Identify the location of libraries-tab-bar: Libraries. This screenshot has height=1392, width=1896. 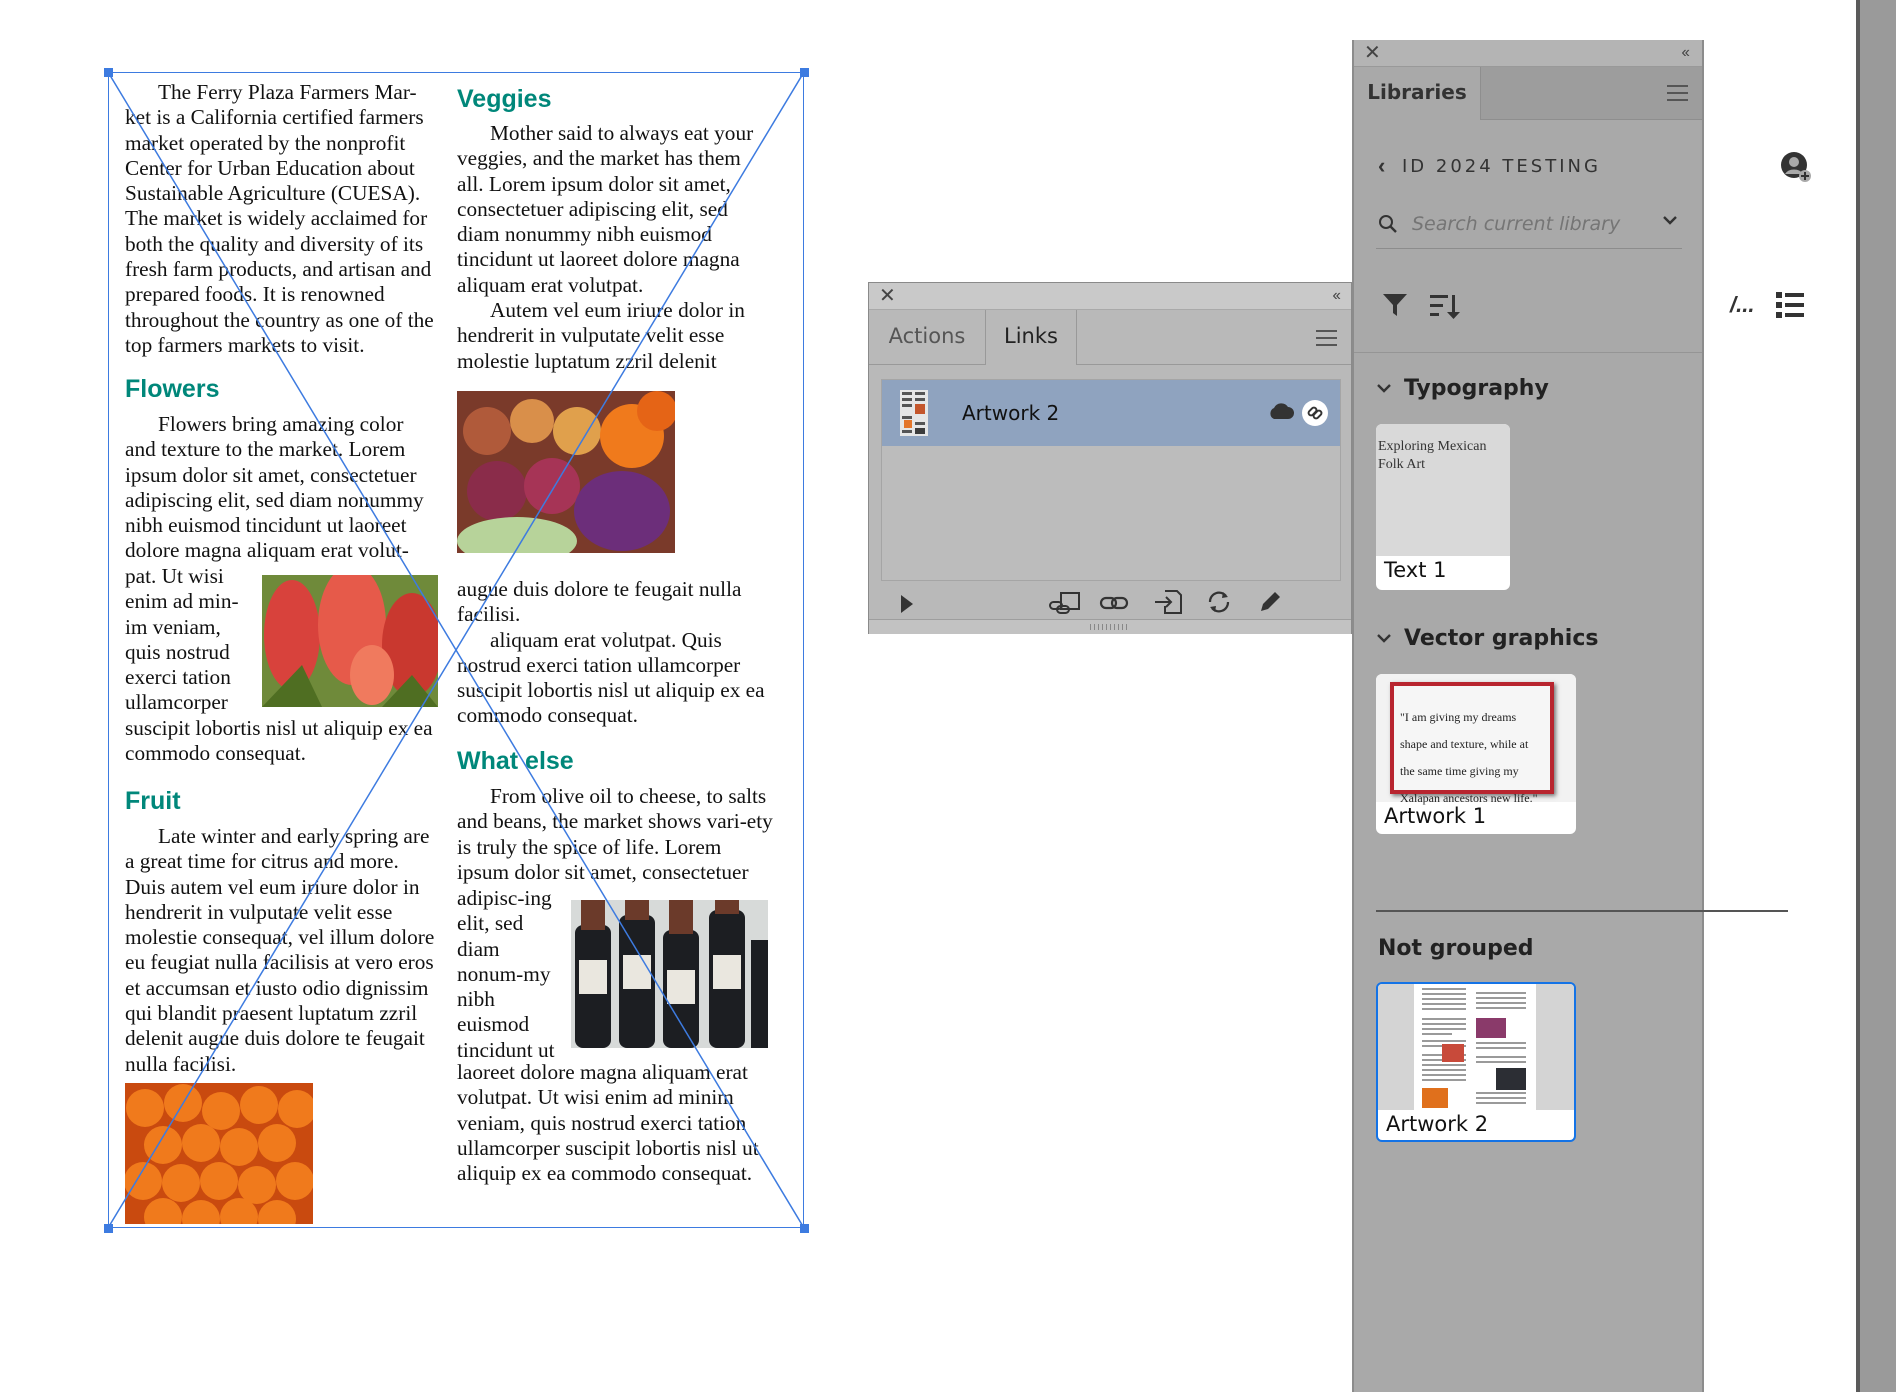
(1528, 93).